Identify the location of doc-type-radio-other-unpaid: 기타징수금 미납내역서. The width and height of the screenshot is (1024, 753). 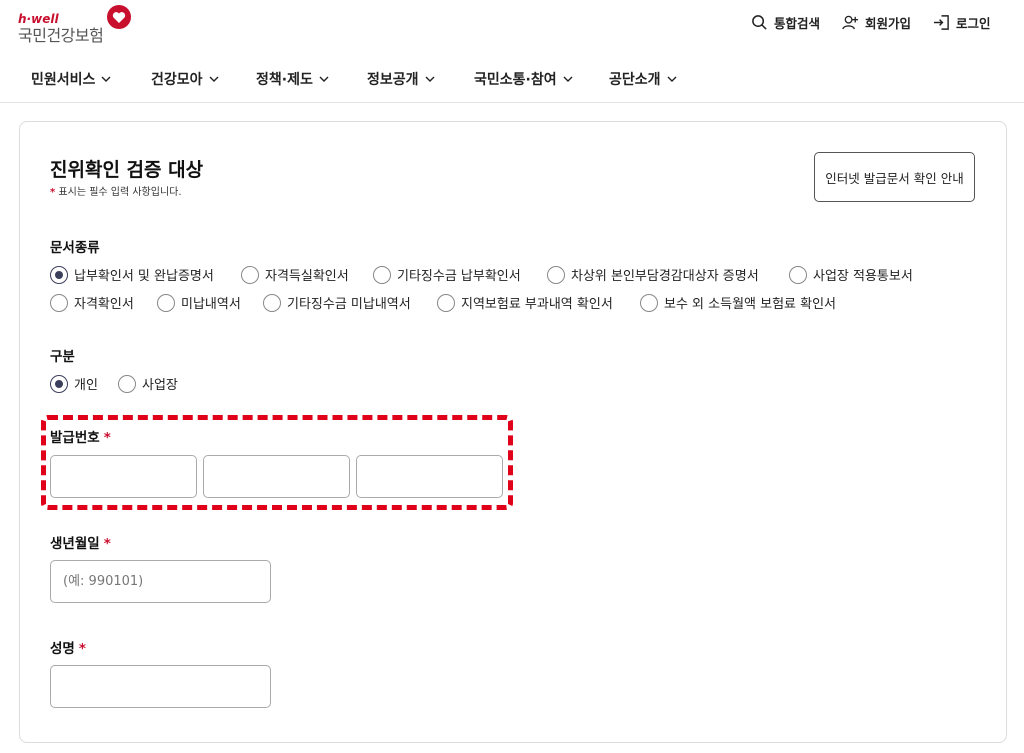
(337, 302).